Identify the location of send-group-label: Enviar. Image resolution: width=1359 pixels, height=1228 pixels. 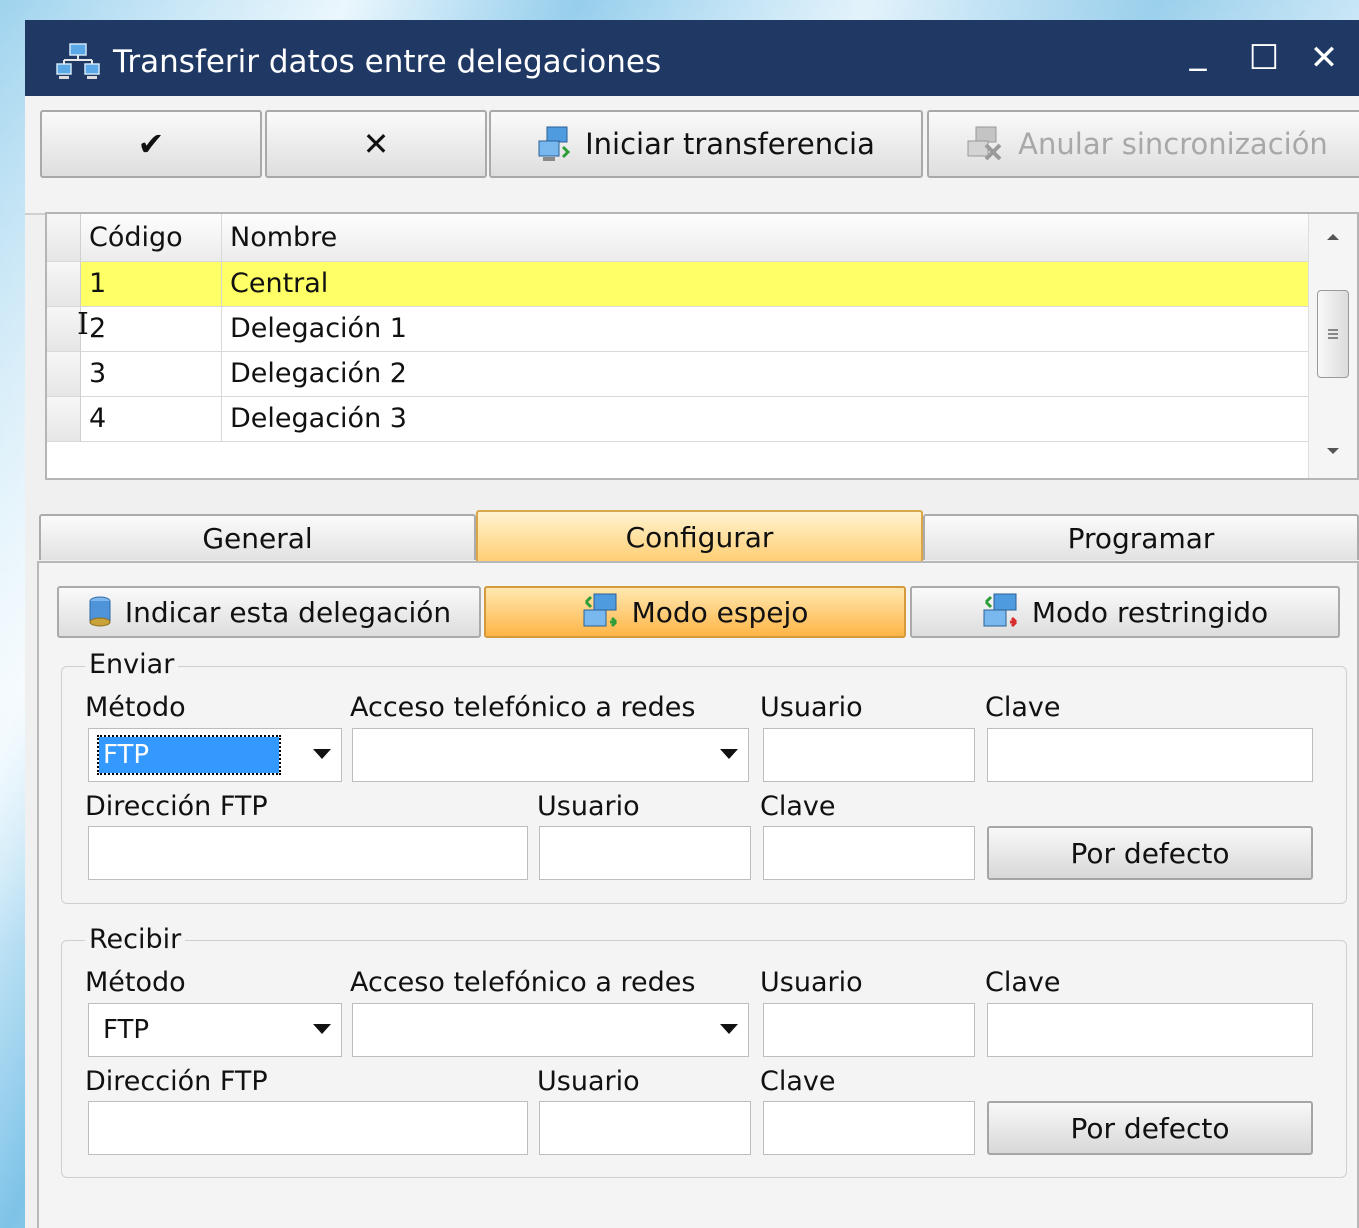
(132, 665).